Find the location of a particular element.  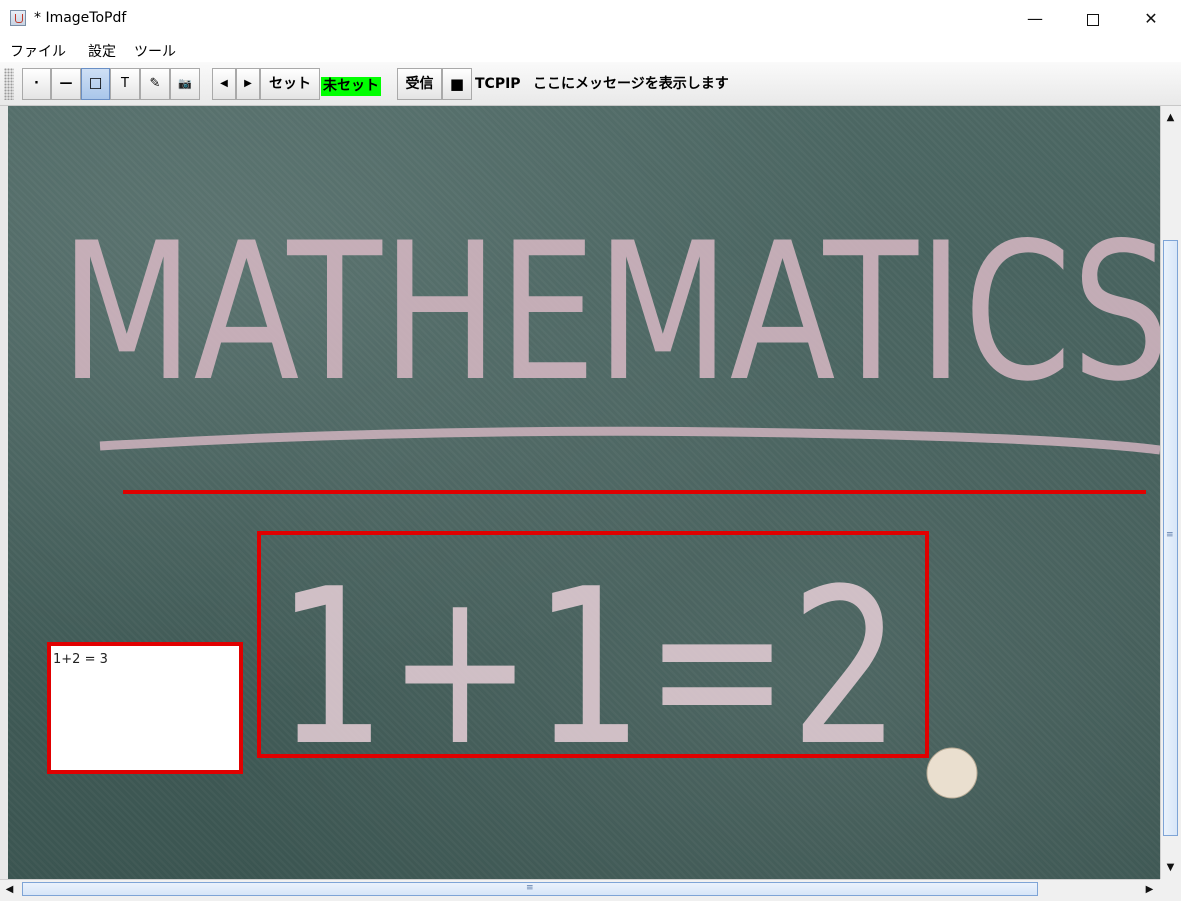

vertical-scroll-thumb: ≡ is located at coordinates (1170, 538).